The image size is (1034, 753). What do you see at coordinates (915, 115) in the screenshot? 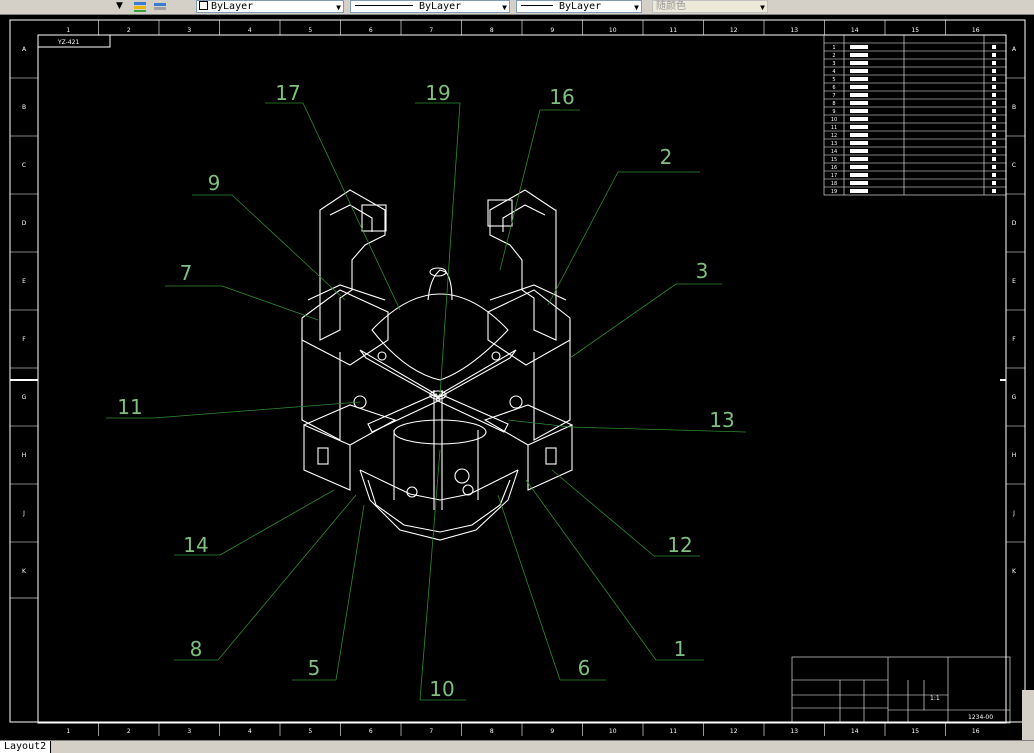
I see `bill-of-materials: 12345678910111213141516171819` at bounding box center [915, 115].